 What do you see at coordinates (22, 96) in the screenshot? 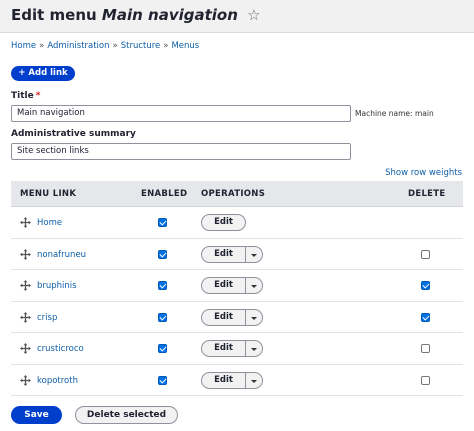
I see `title-label-text: Title` at bounding box center [22, 96].